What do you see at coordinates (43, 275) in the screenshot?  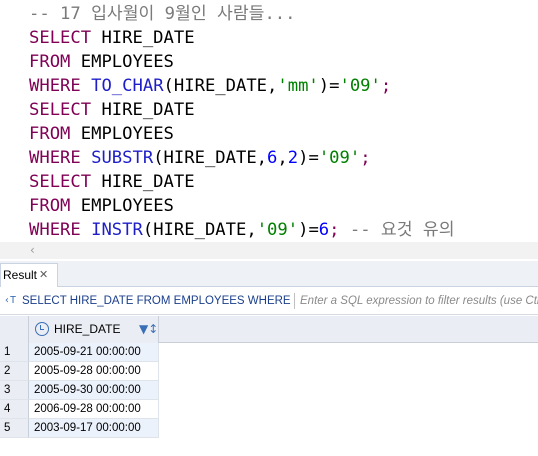 I see `close-icon: ✕` at bounding box center [43, 275].